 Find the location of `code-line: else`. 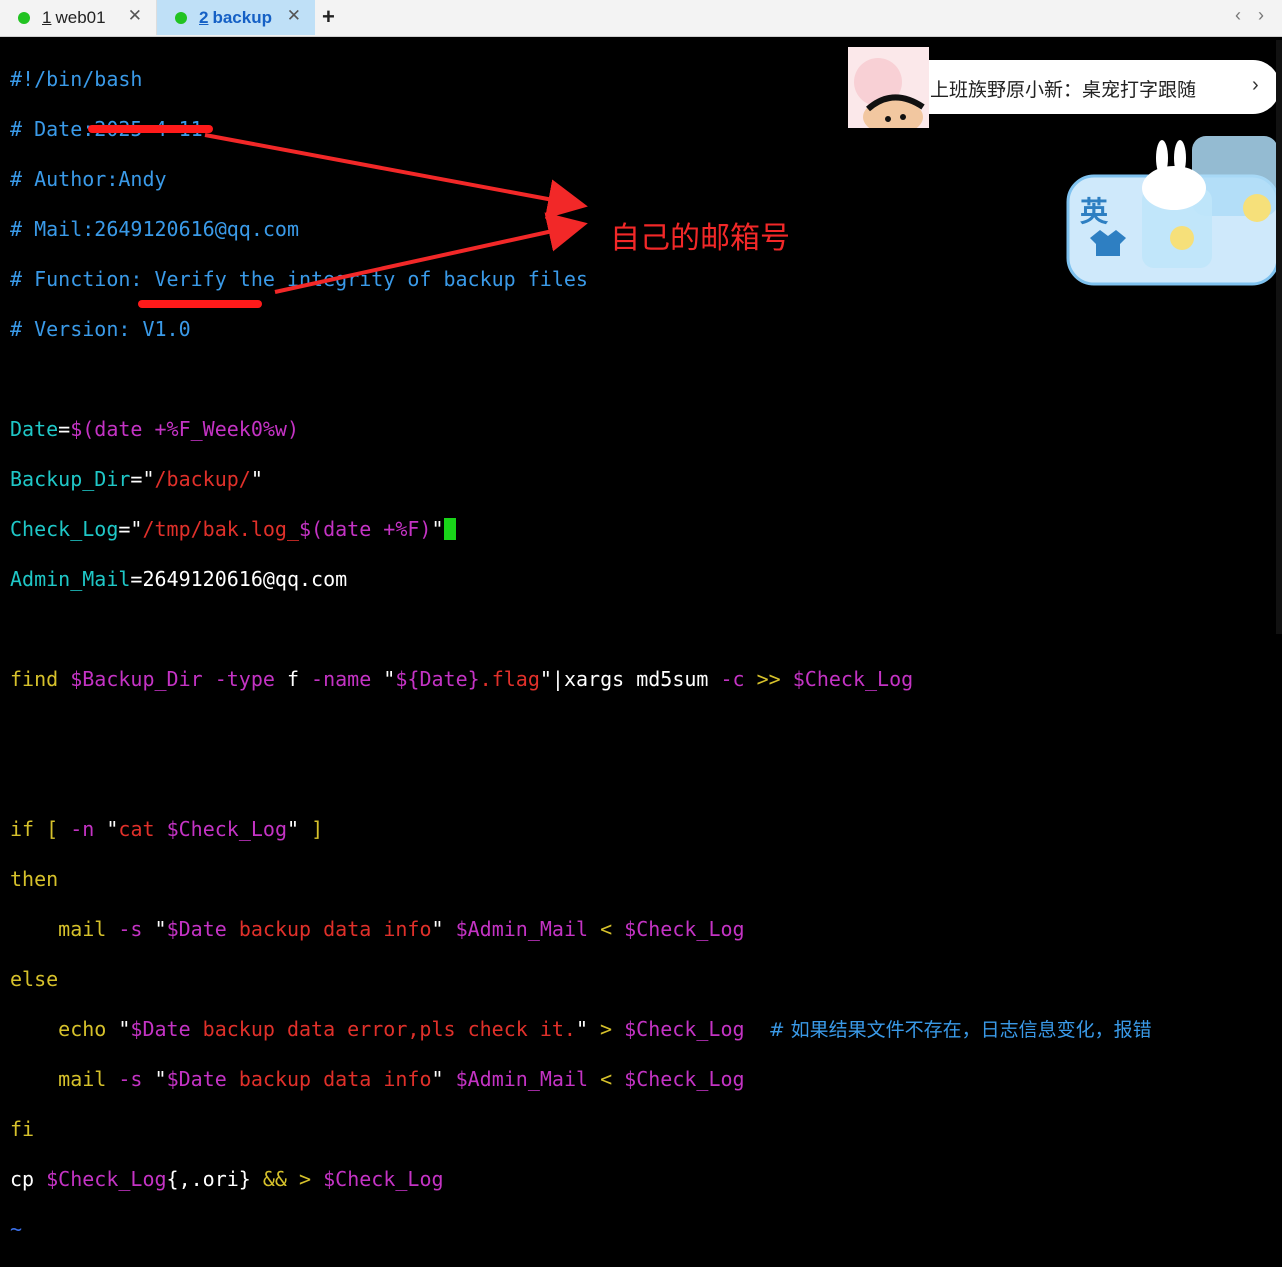

code-line: else is located at coordinates (34, 979).